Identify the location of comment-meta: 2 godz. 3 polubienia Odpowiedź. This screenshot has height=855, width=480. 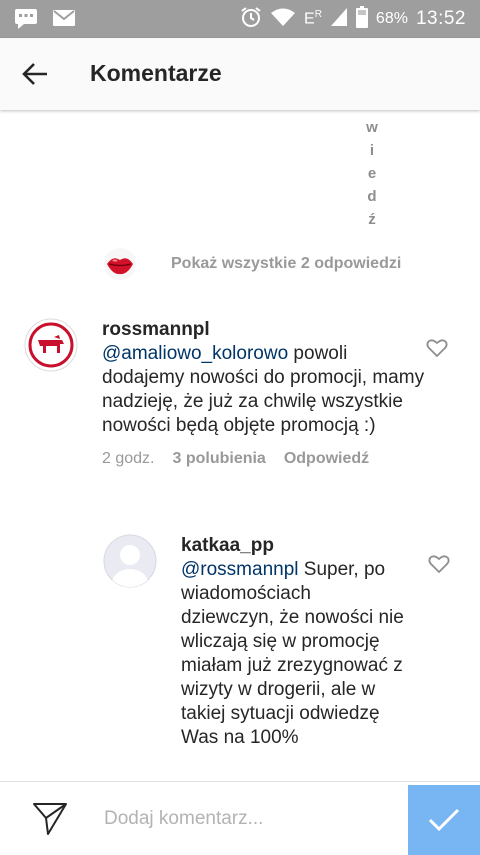
(267, 459).